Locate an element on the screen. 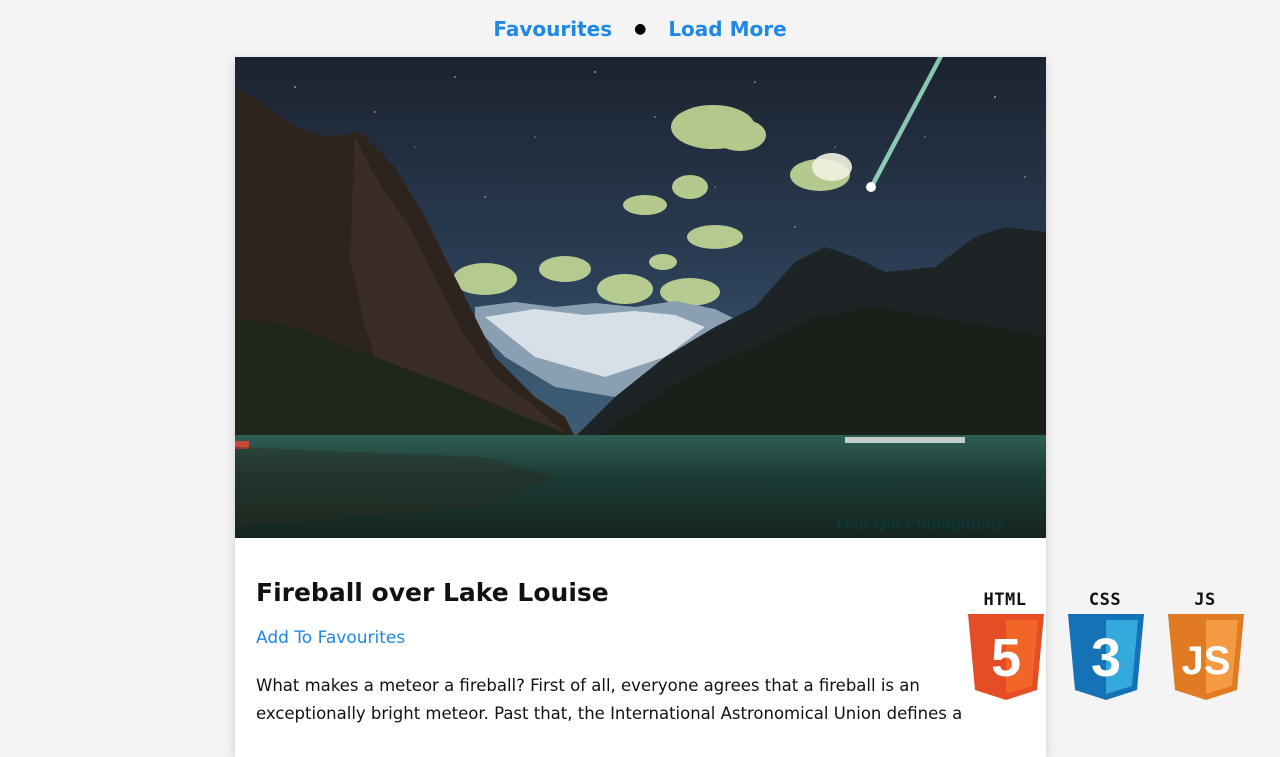  css3-numeral: 3 is located at coordinates (1106, 658).